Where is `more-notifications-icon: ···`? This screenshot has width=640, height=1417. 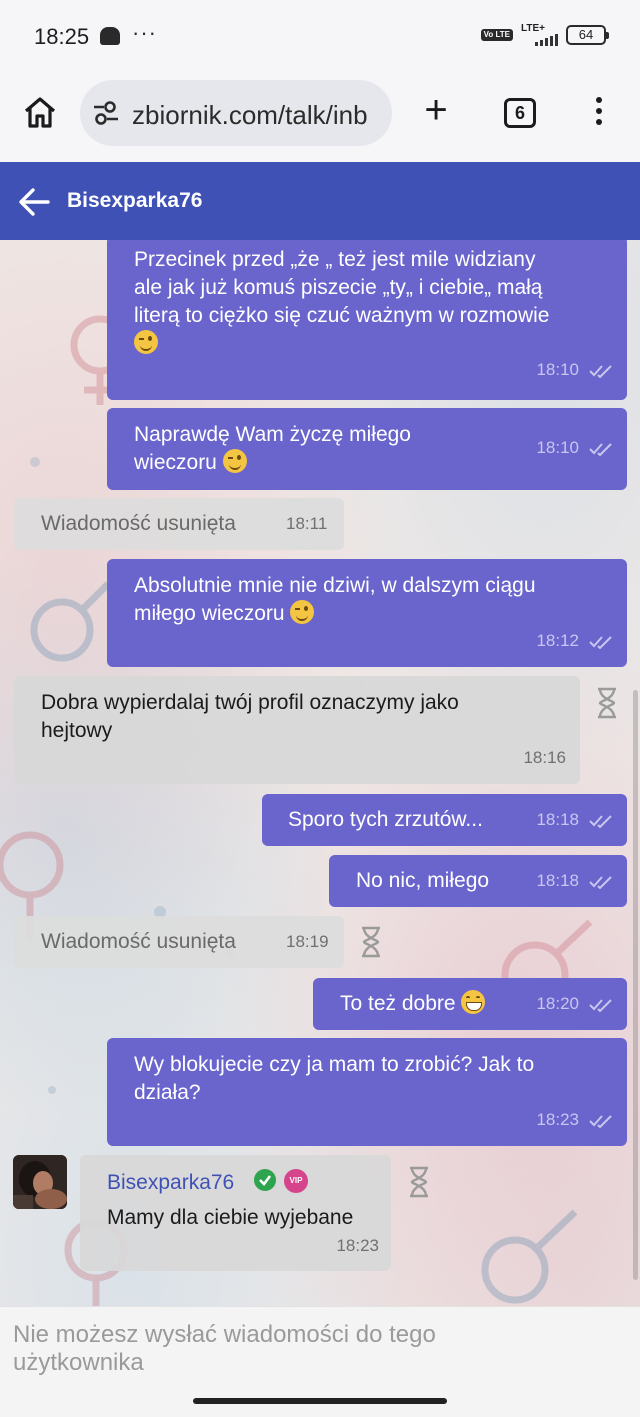
more-notifications-icon: ··· is located at coordinates (144, 32).